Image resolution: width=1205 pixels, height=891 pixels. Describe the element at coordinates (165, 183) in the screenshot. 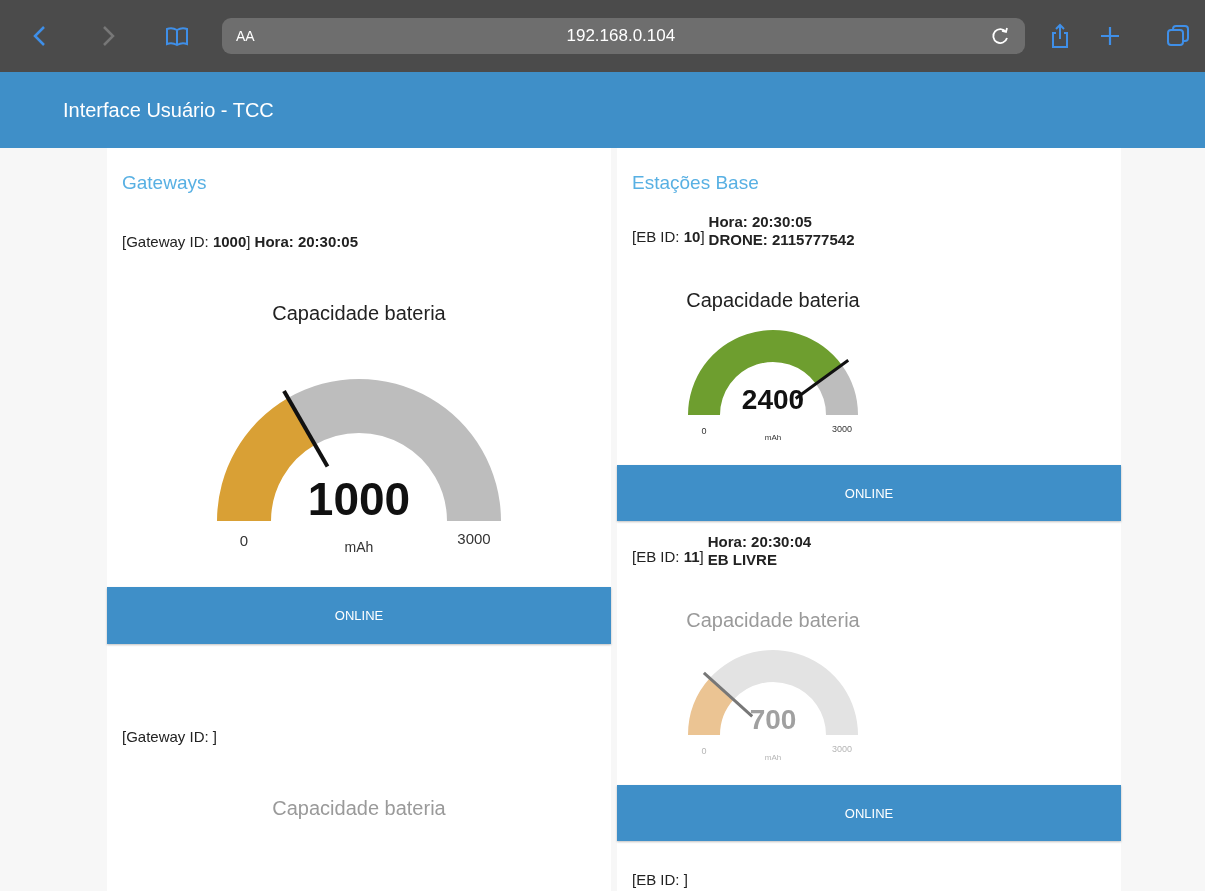

I see `section-title: Gateways` at that location.